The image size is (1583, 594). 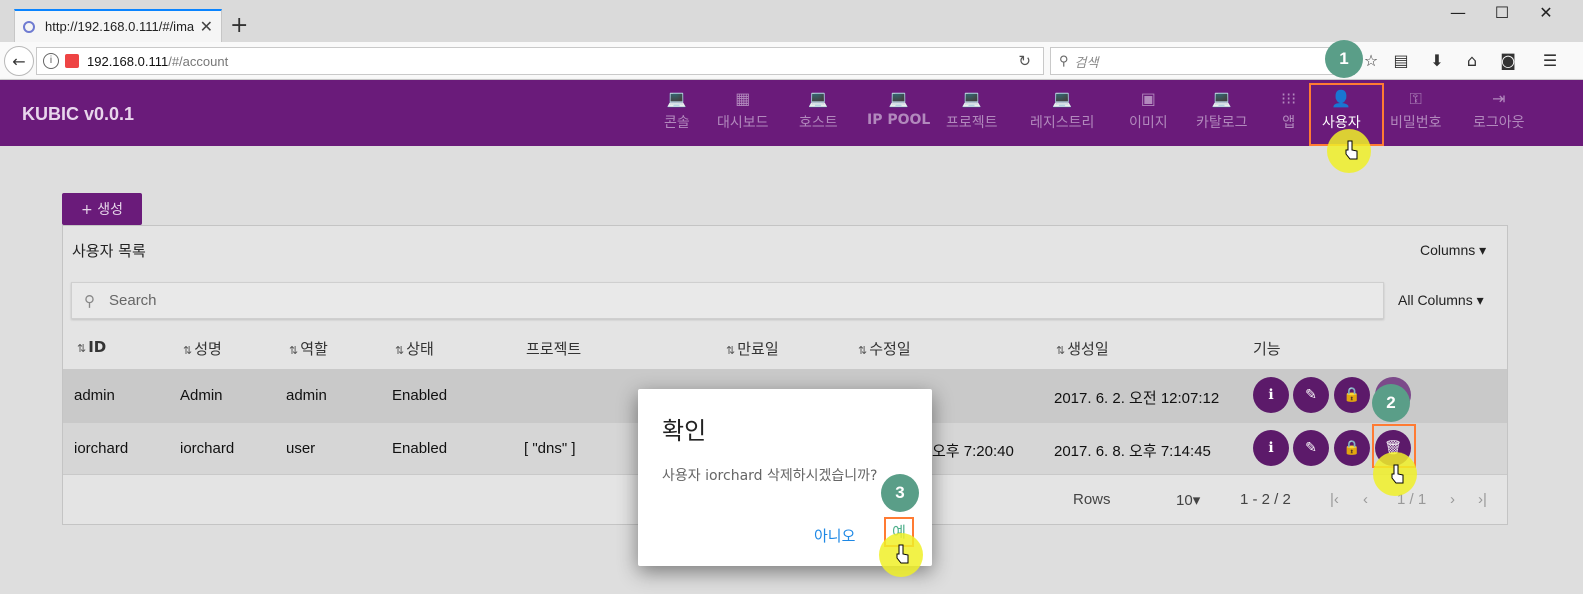 I want to click on menu-item-projects: 💻 프로젝트, so click(x=972, y=114).